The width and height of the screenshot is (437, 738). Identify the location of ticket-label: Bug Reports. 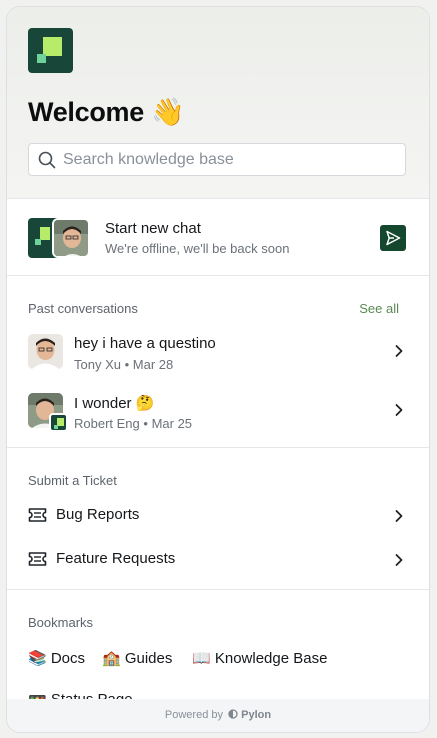
(98, 514).